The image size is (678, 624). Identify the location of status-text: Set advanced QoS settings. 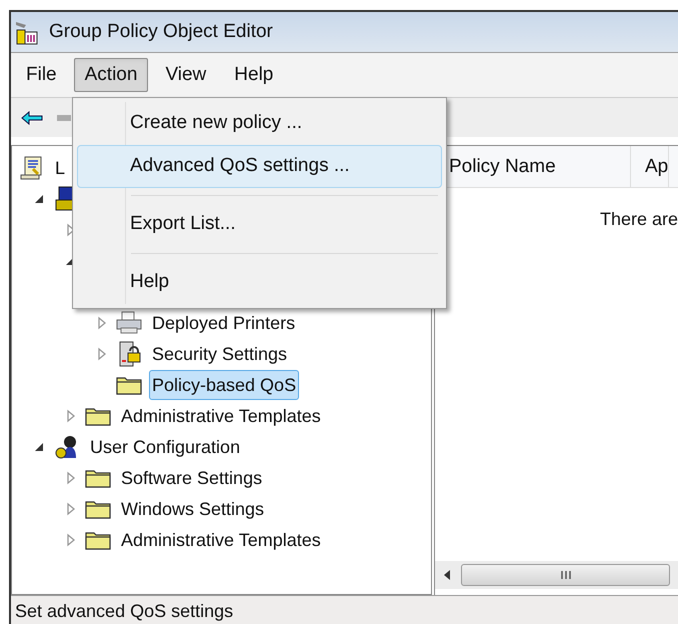
(124, 611).